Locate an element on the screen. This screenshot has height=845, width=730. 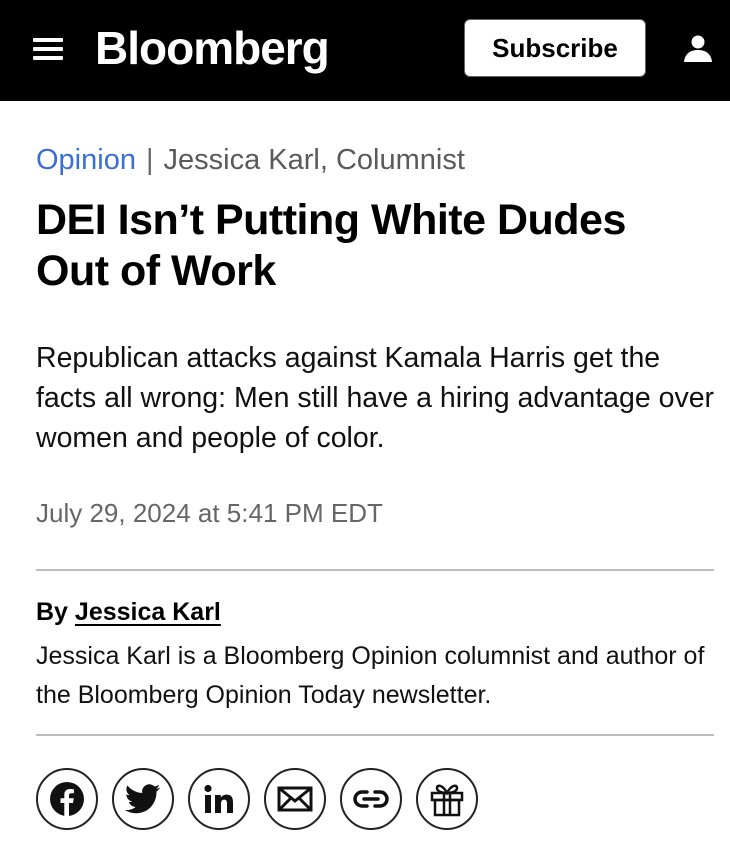
copy-link-button is located at coordinates (371, 799).